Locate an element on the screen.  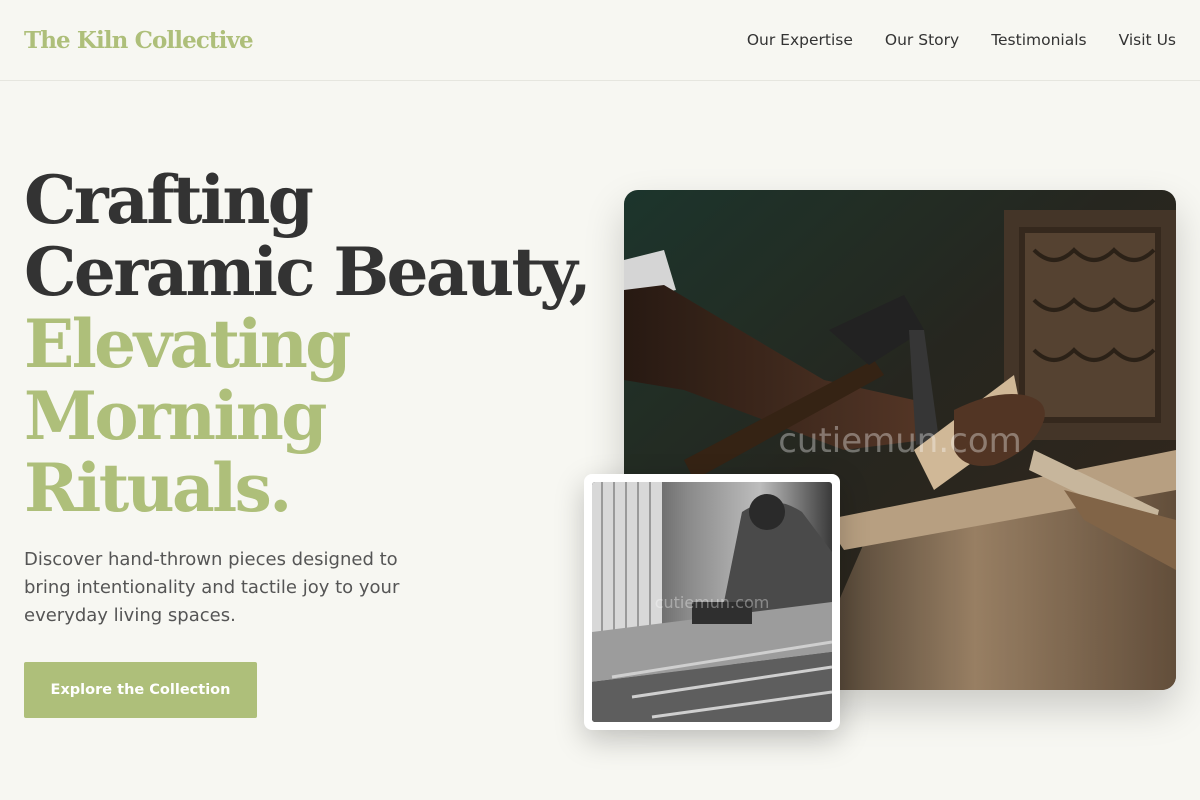
woodworking-bw-image: cutiemun.com is located at coordinates (712, 602).